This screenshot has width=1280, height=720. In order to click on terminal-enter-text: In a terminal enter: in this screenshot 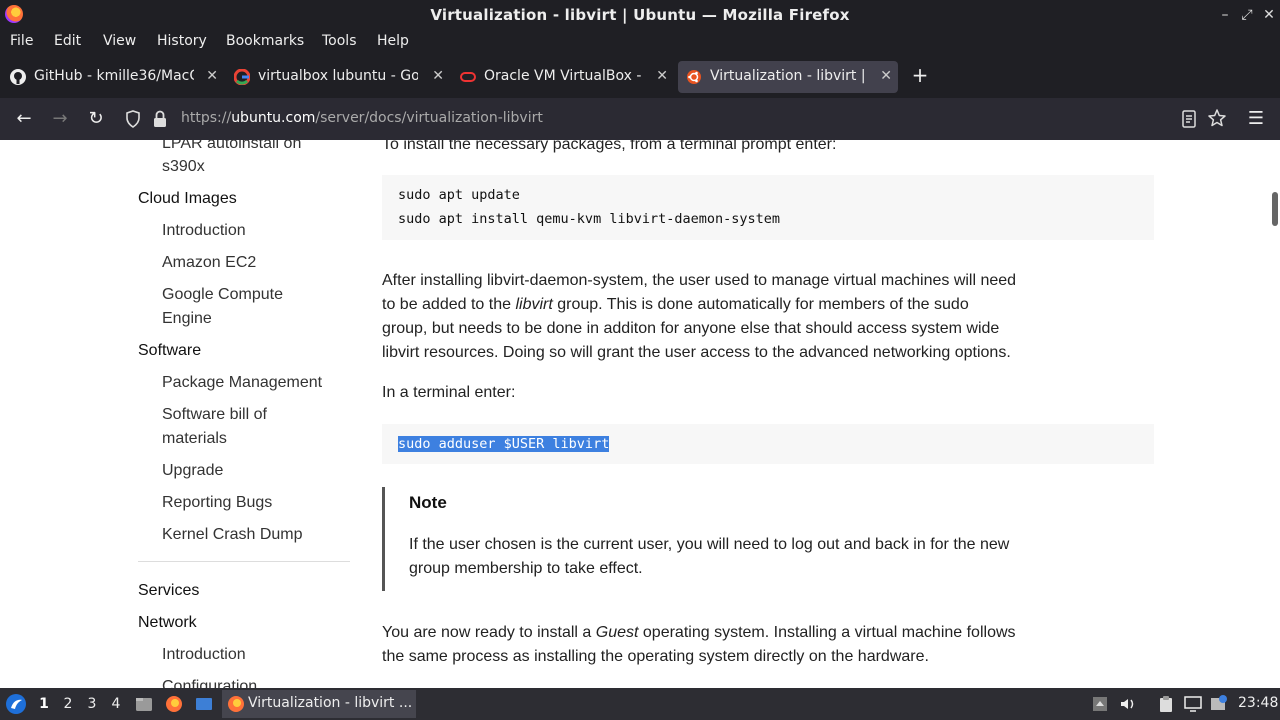, I will do `click(449, 392)`.